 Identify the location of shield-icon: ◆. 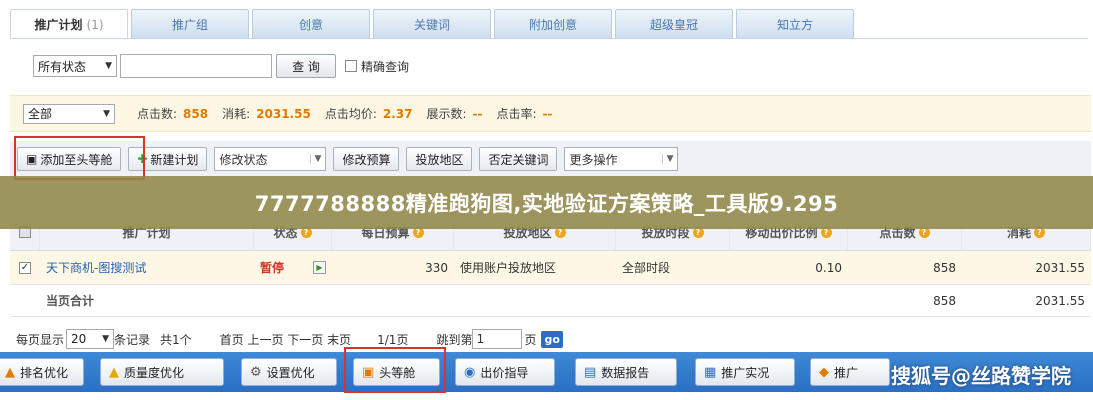
(824, 372).